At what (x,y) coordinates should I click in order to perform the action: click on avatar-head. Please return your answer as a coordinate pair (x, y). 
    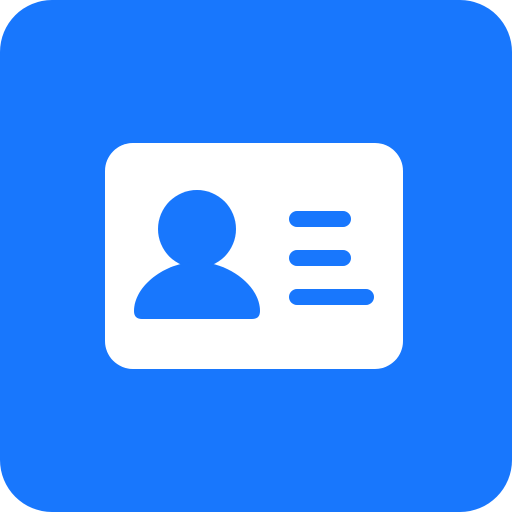
    Looking at the image, I should click on (197, 229).